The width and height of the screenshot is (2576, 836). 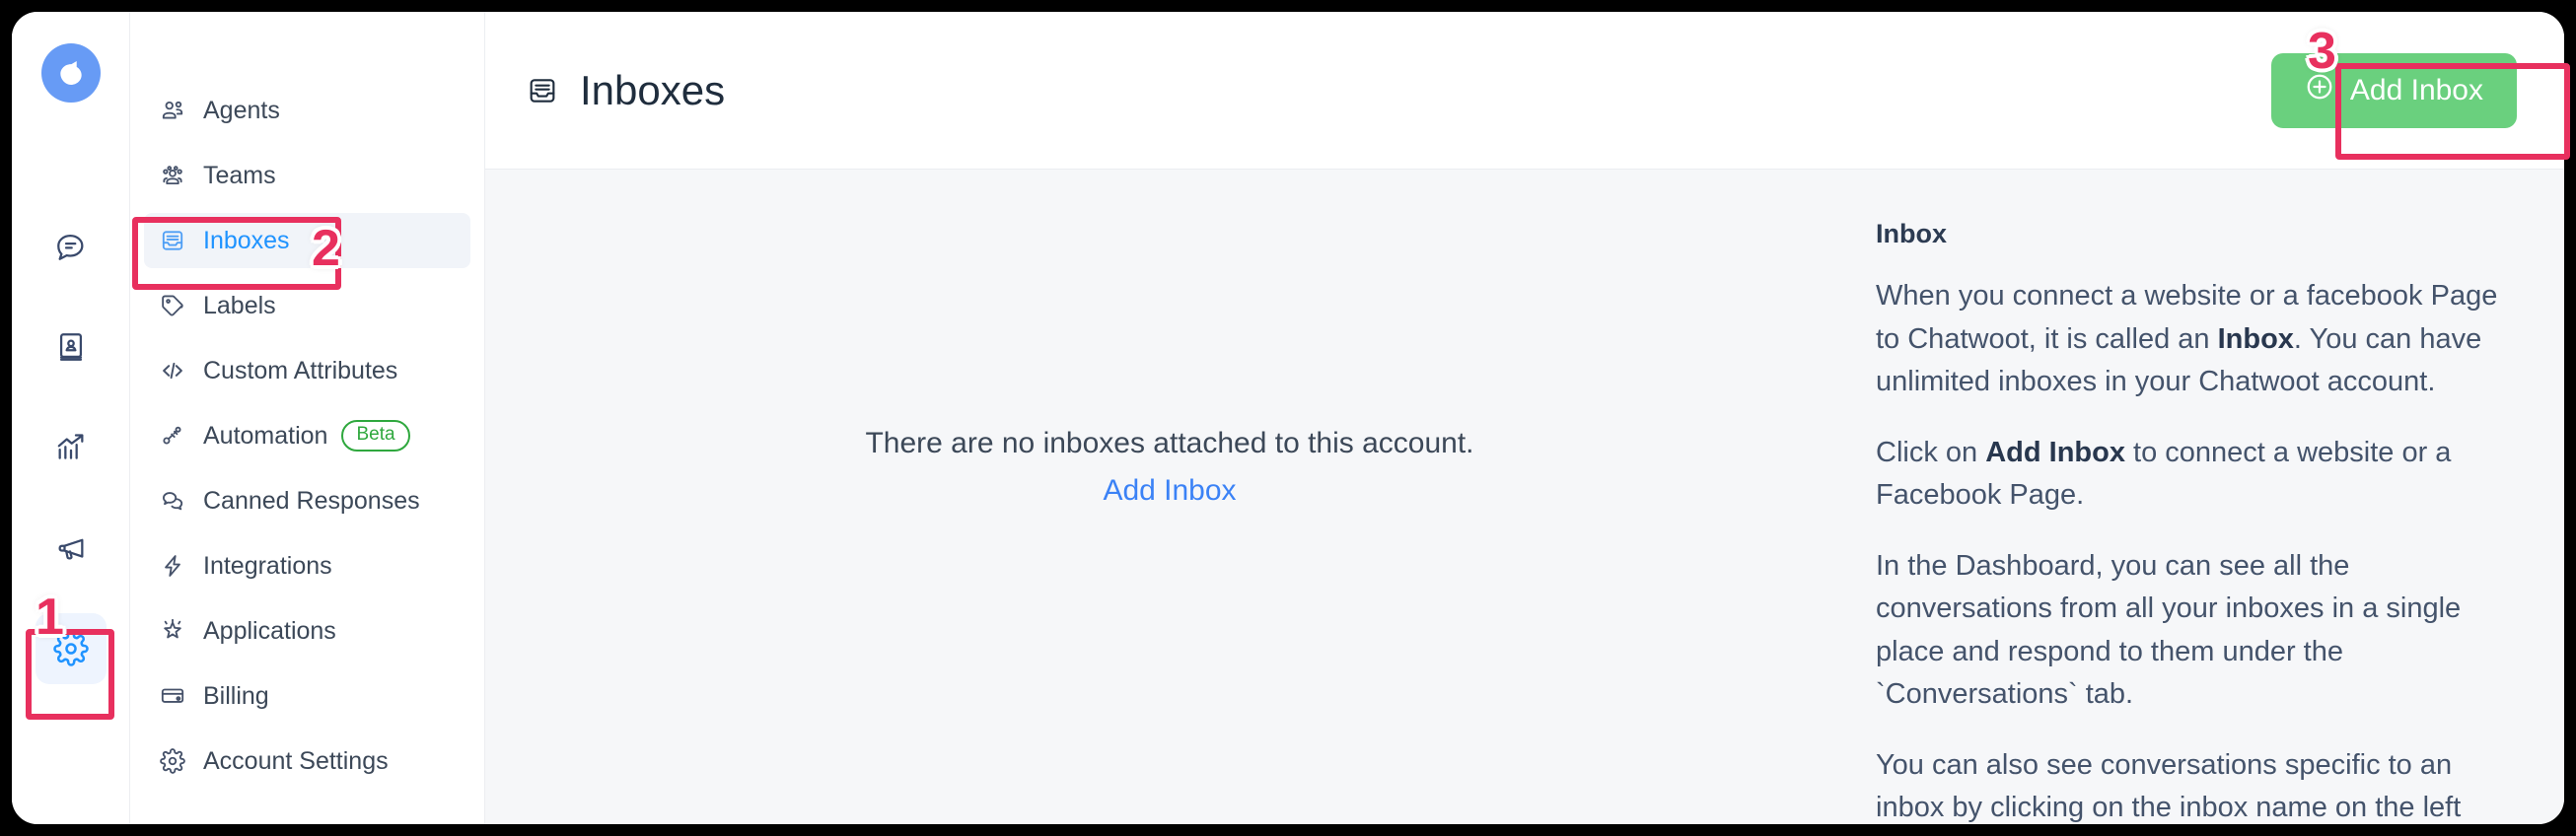 What do you see at coordinates (172, 305) in the screenshot?
I see `tag-icon` at bounding box center [172, 305].